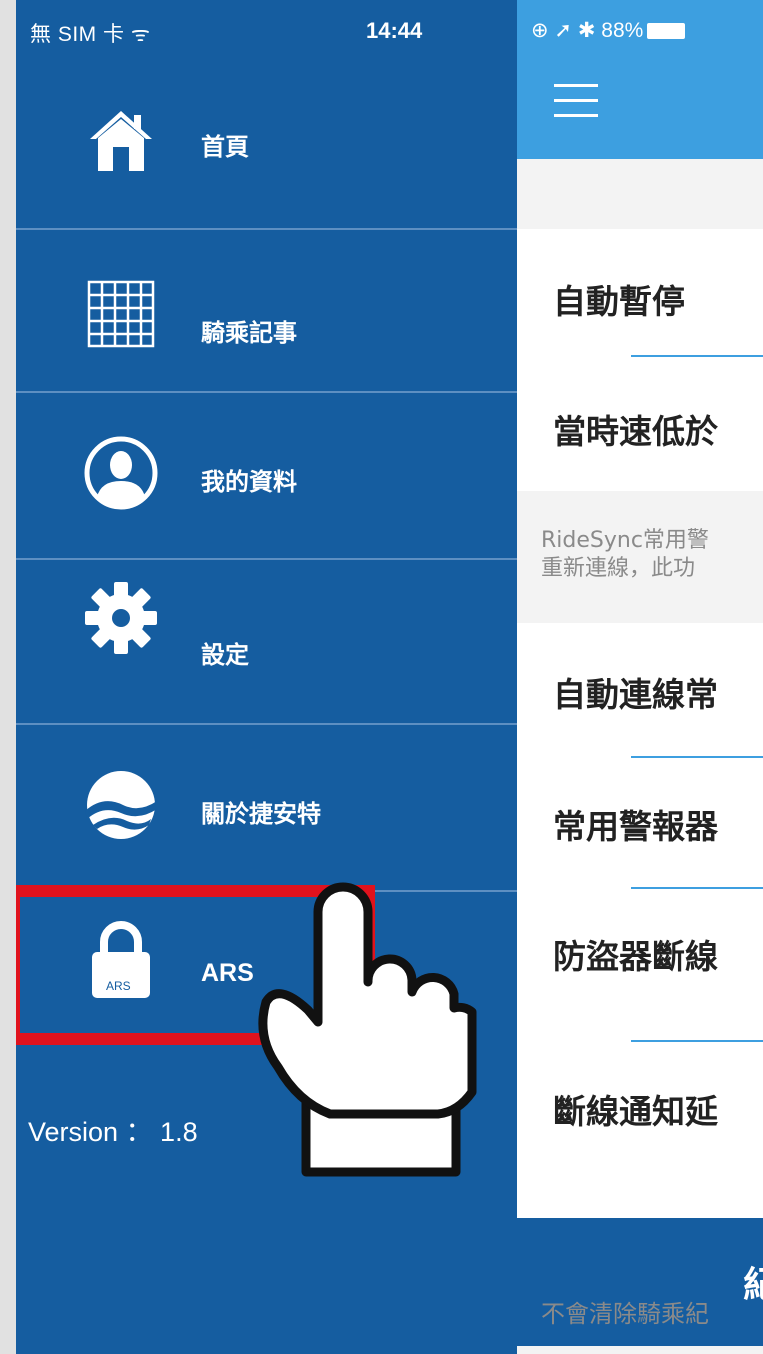 Image resolution: width=763 pixels, height=1354 pixels. I want to click on description-line: 重新連線，此功, so click(618, 568).